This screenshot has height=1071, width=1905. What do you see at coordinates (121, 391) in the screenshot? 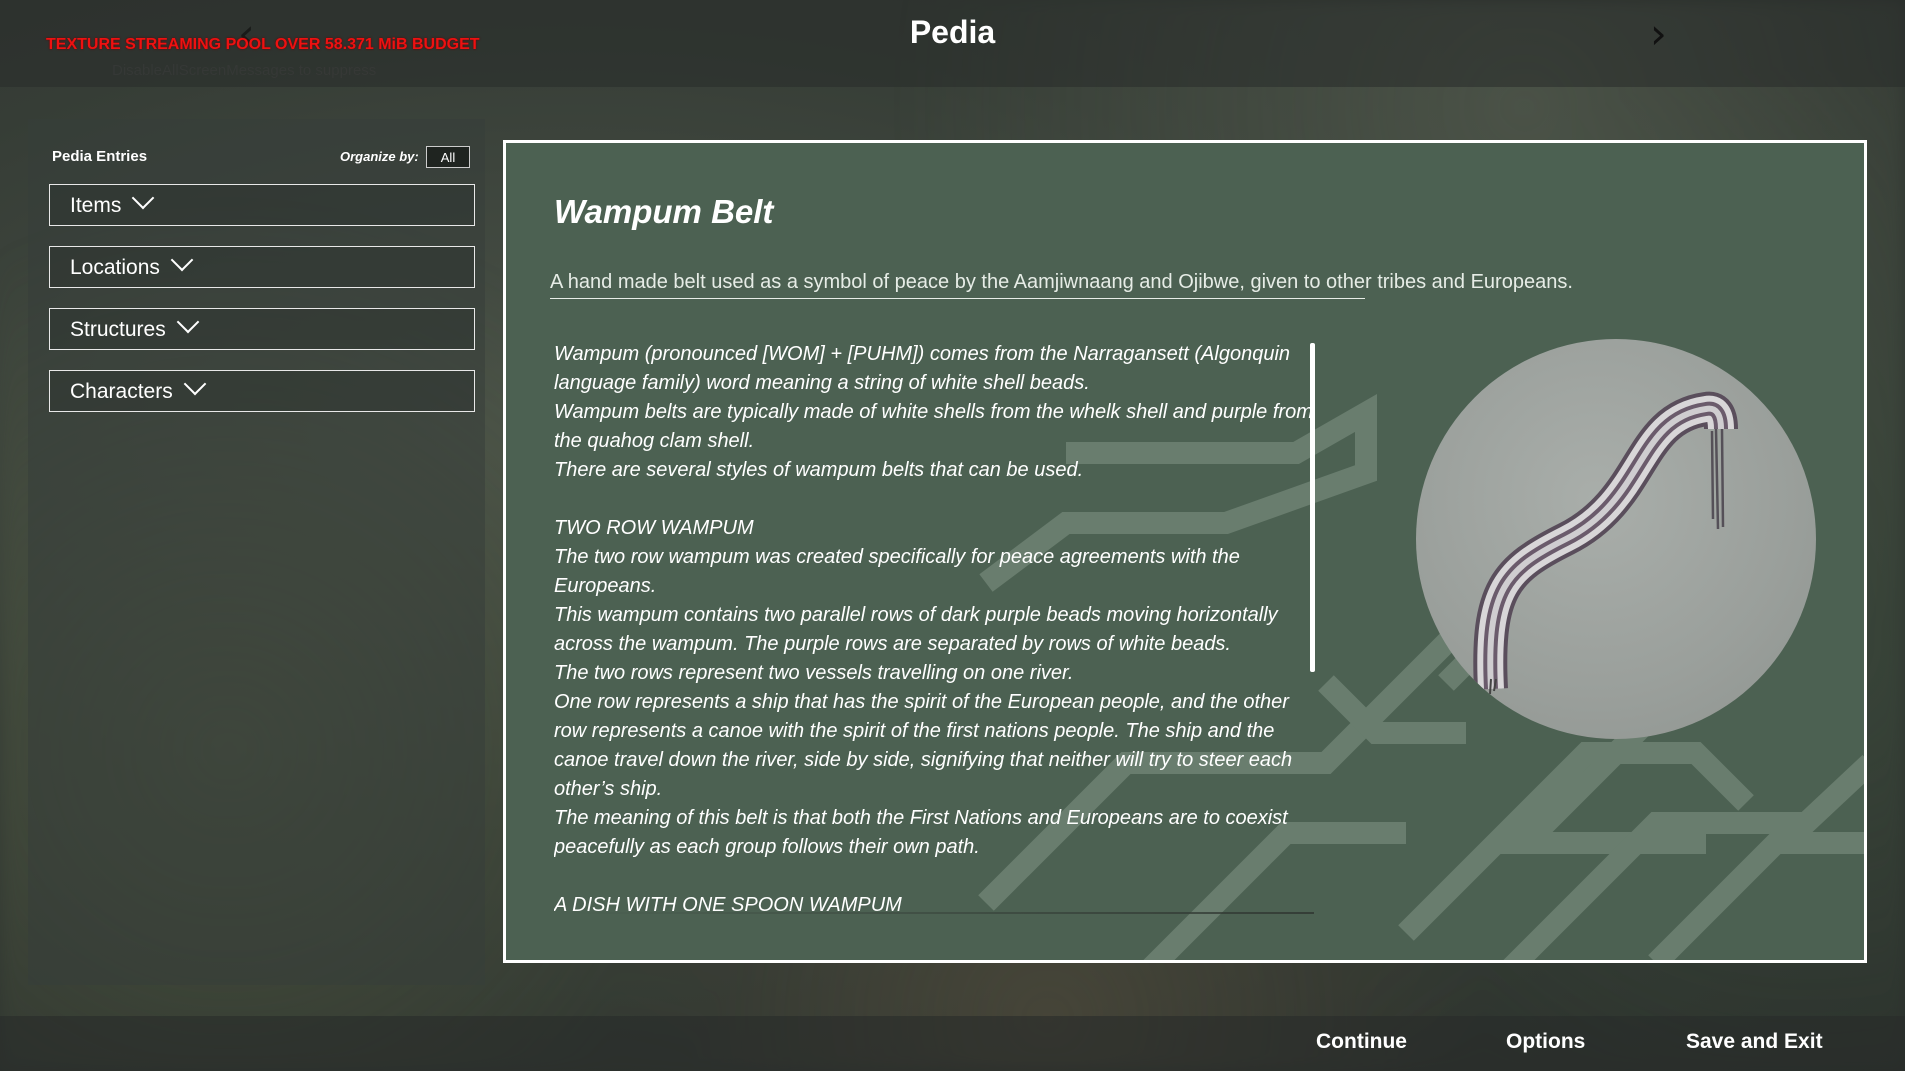
I see `category-label: Characters` at bounding box center [121, 391].